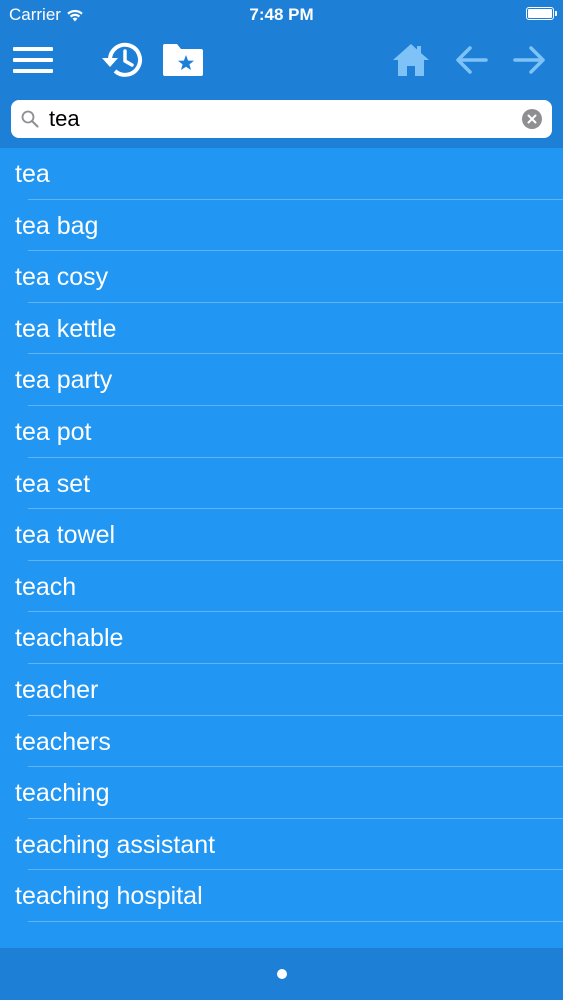 This screenshot has width=563, height=1000. I want to click on list-item-label: tea towel, so click(65, 535).